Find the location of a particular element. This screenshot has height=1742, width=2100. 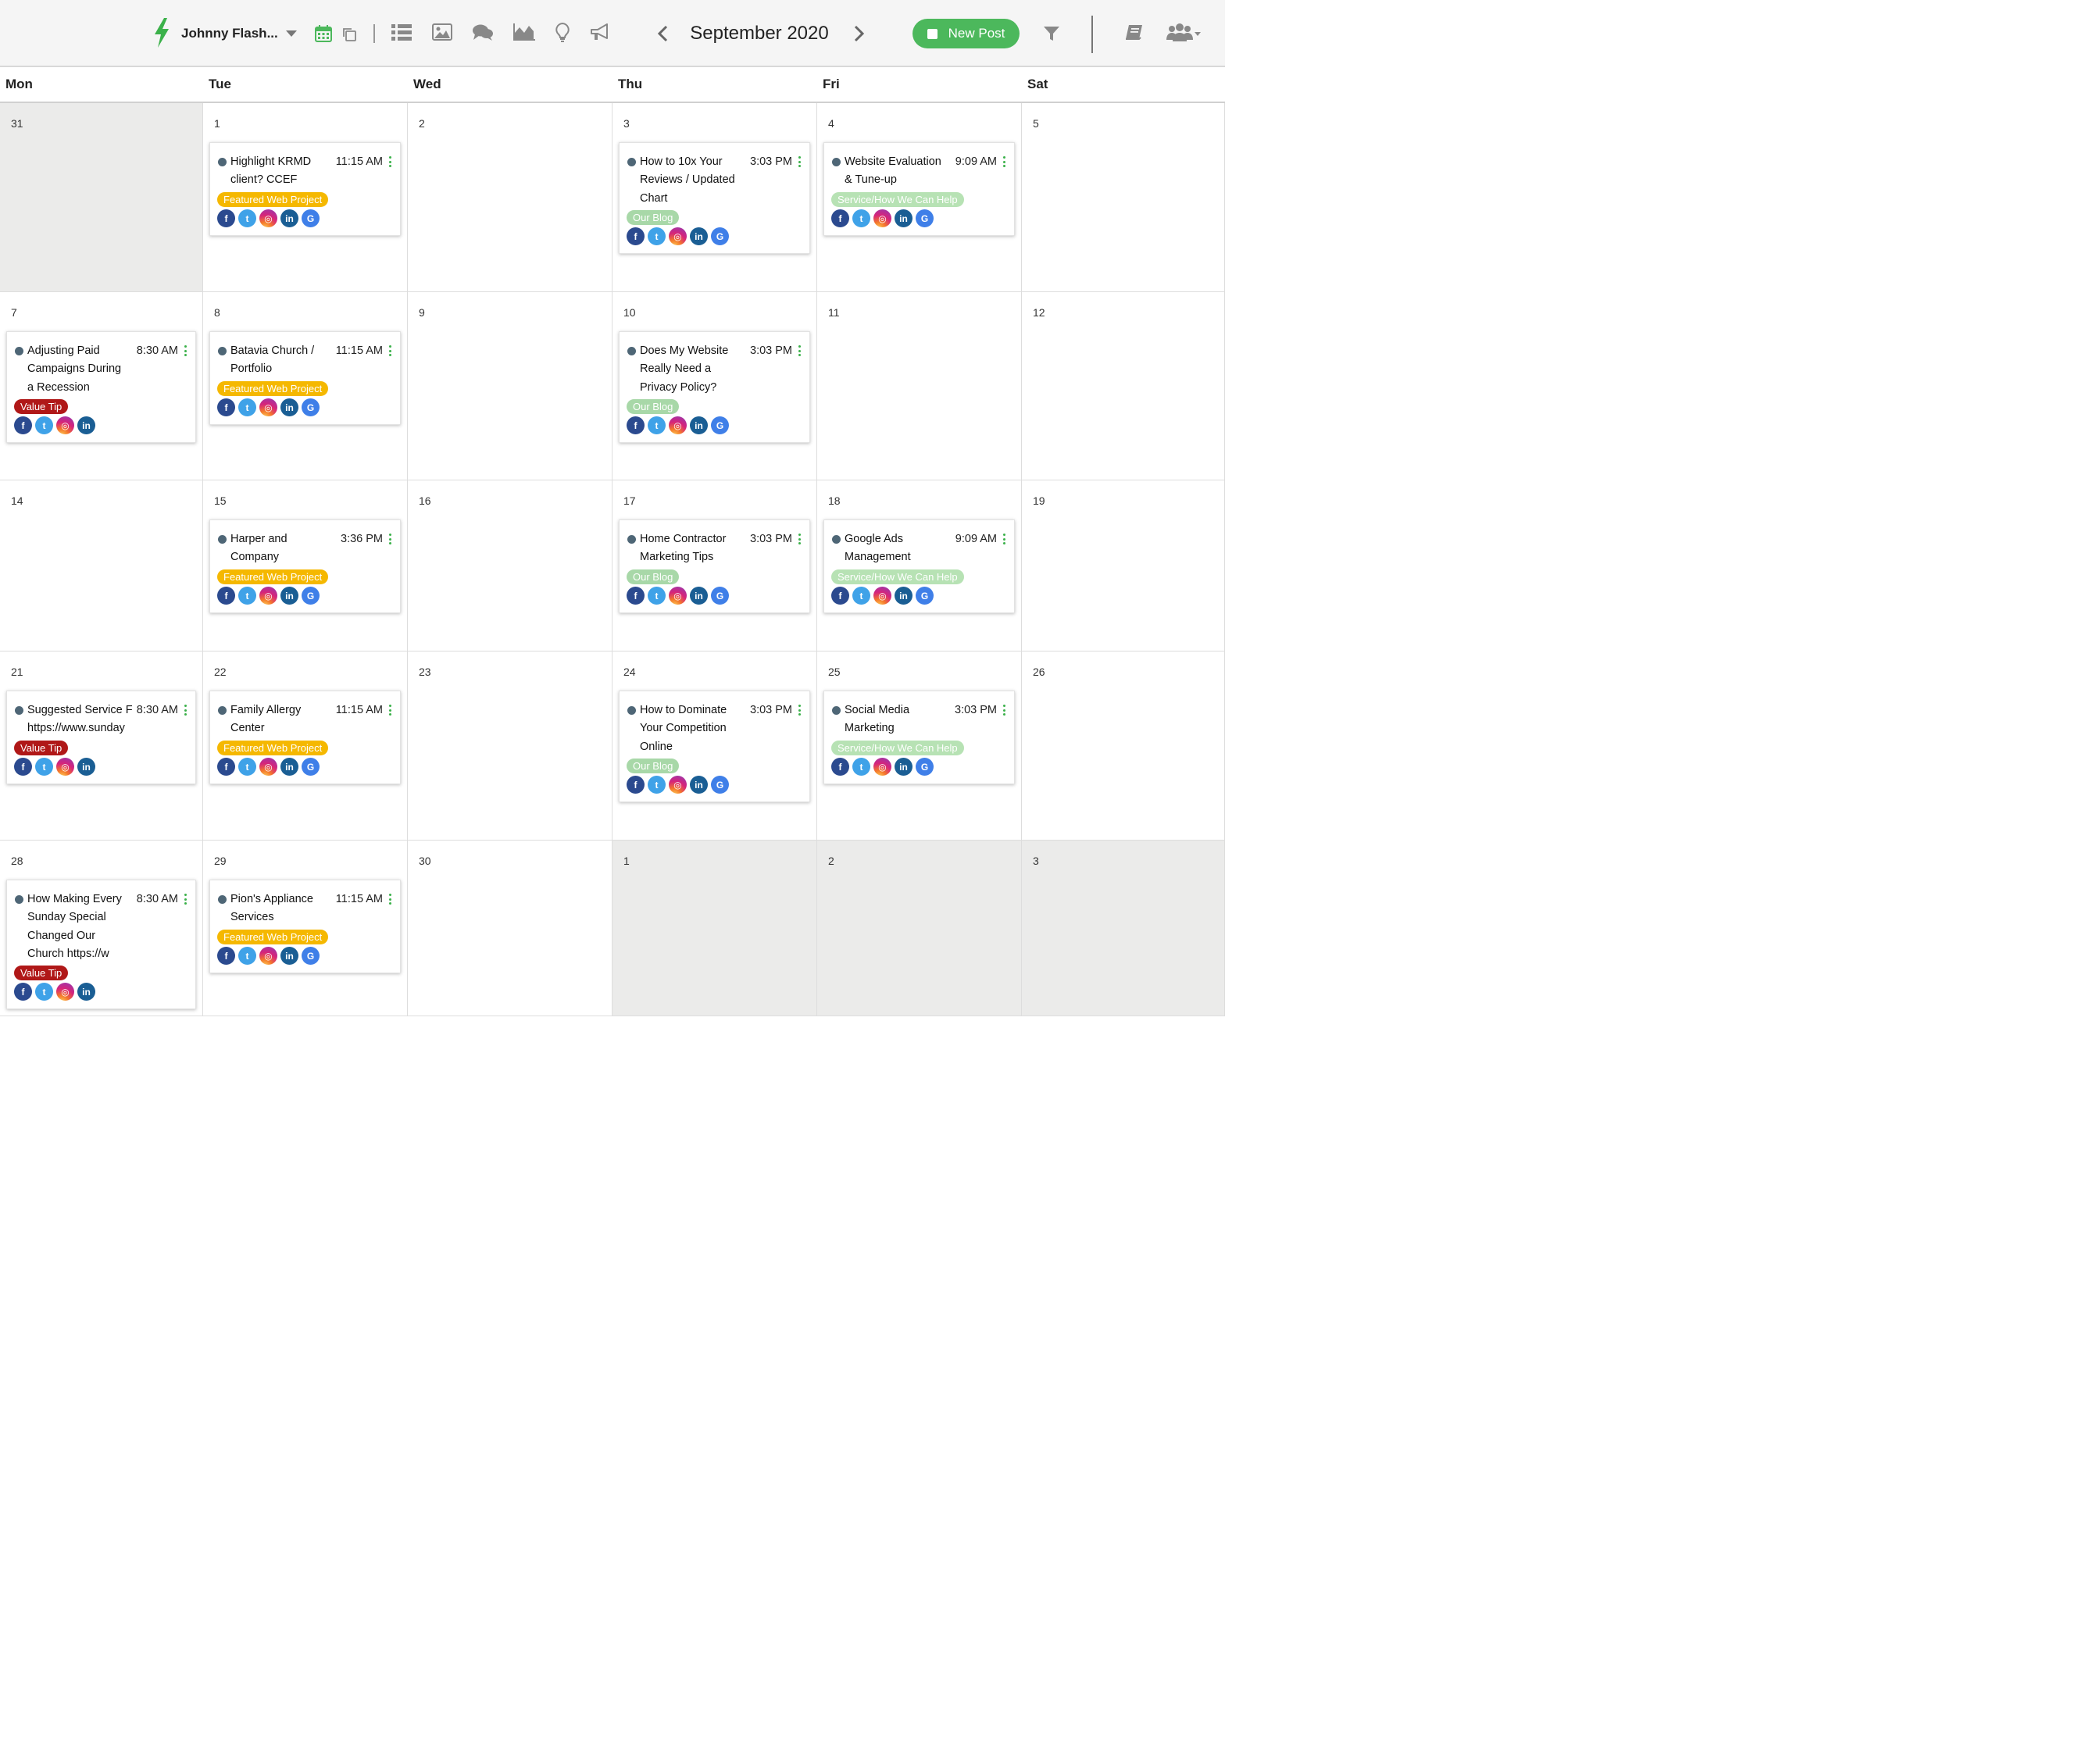

next-month-button is located at coordinates (860, 33).